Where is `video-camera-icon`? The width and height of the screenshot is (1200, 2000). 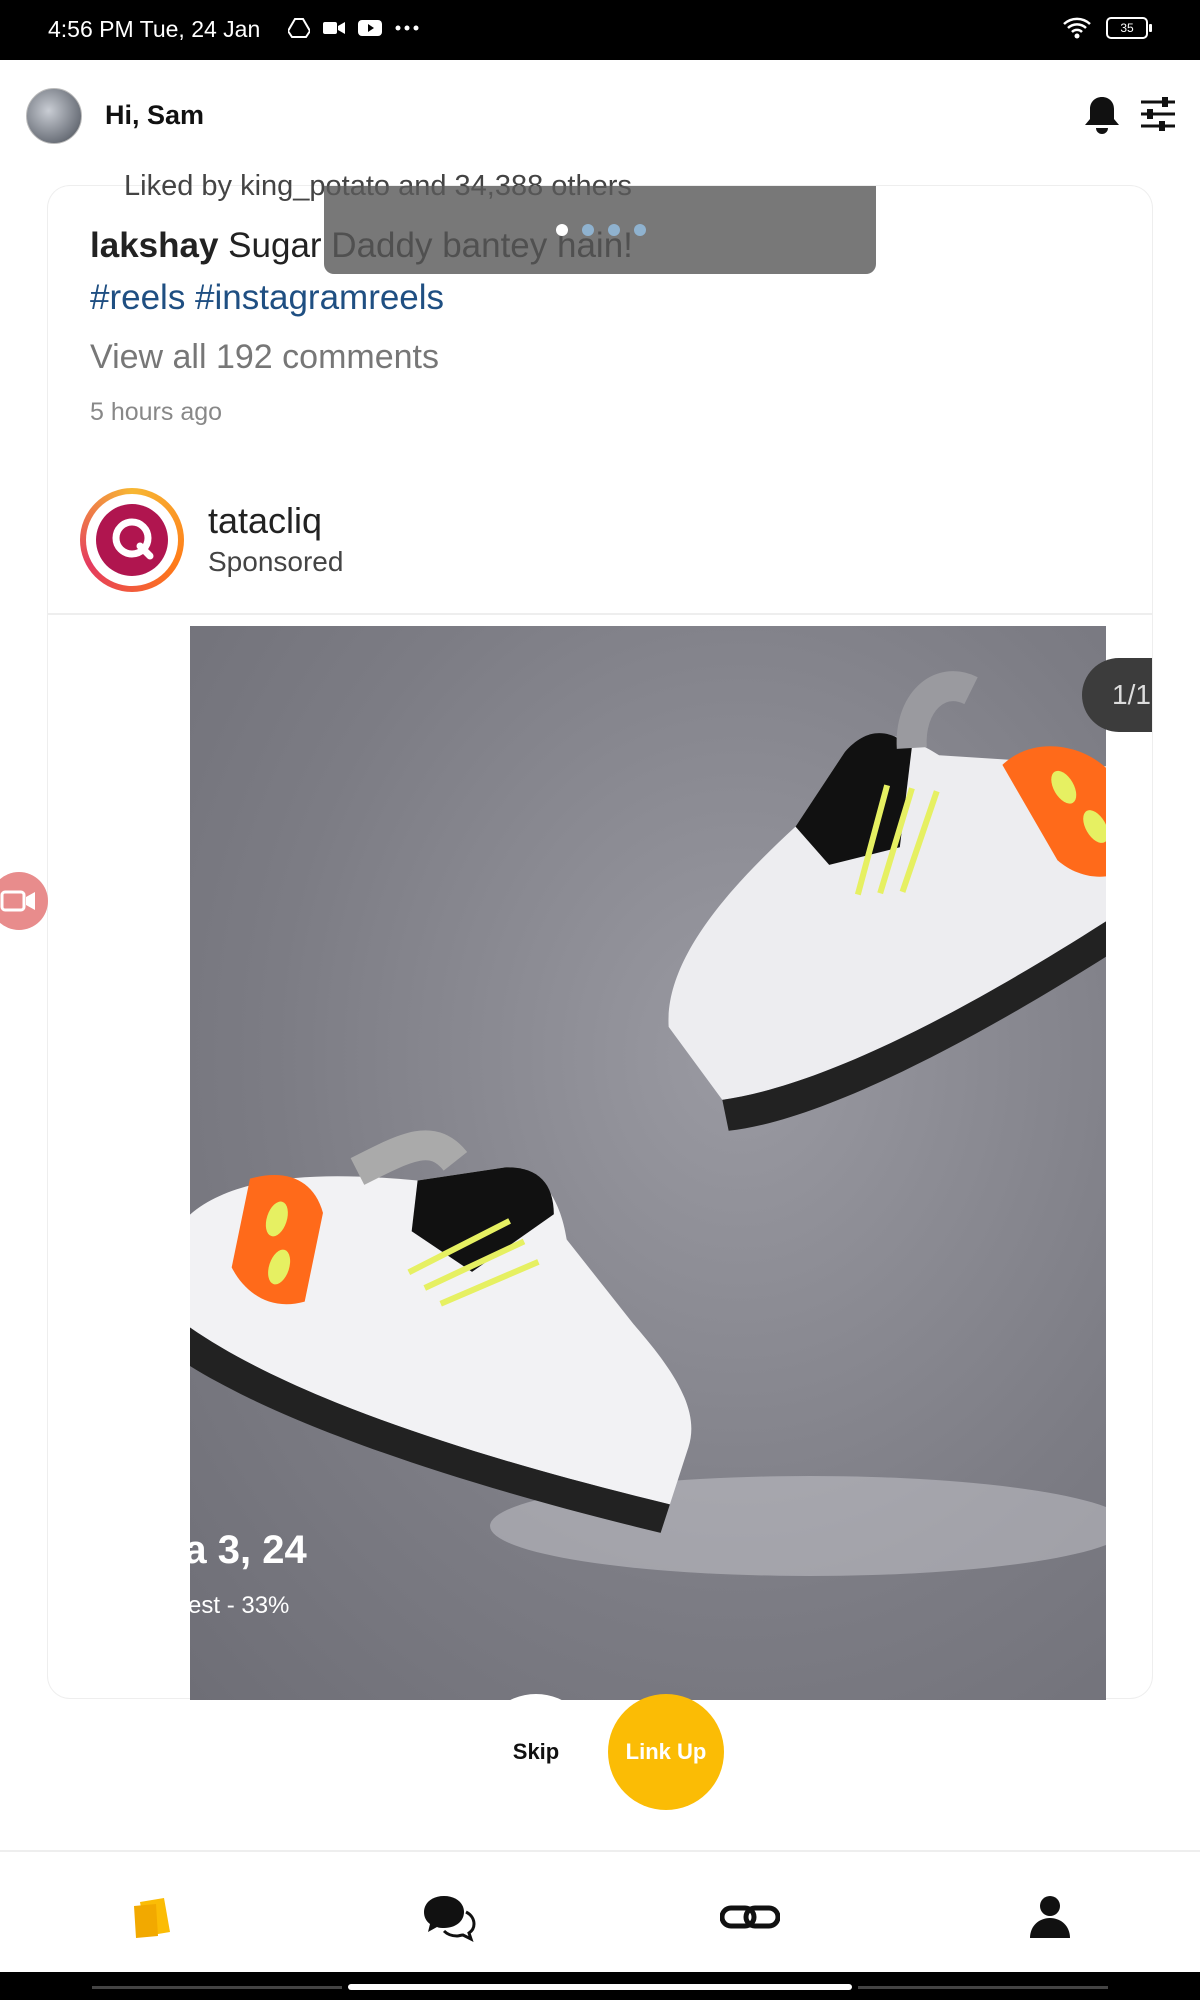 video-camera-icon is located at coordinates (334, 28).